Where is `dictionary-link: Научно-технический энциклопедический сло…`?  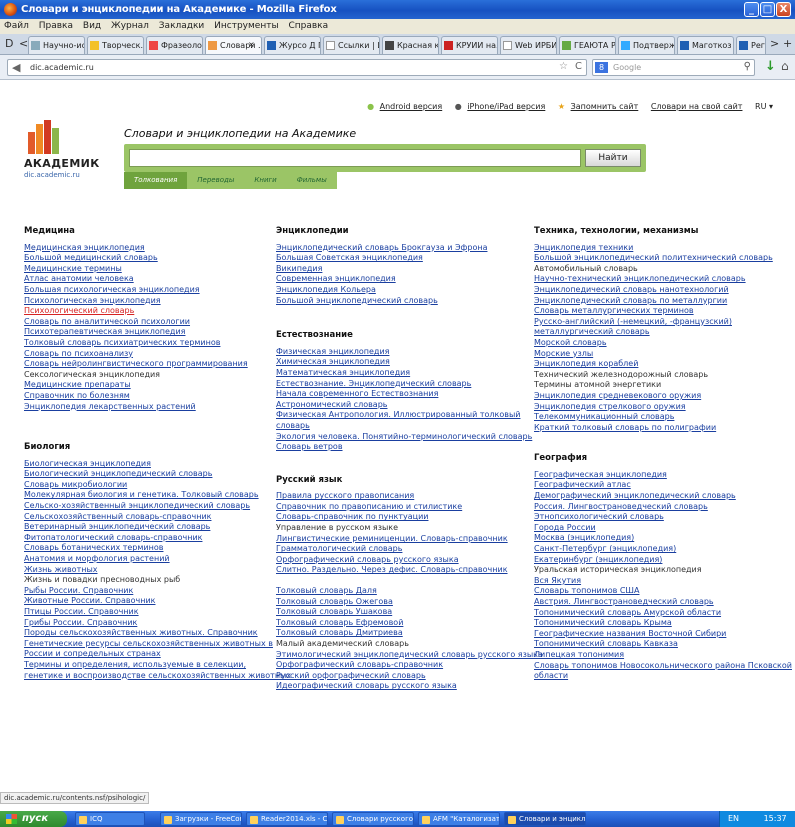 dictionary-link: Научно-технический энциклопедический сло… is located at coordinates (661, 279).